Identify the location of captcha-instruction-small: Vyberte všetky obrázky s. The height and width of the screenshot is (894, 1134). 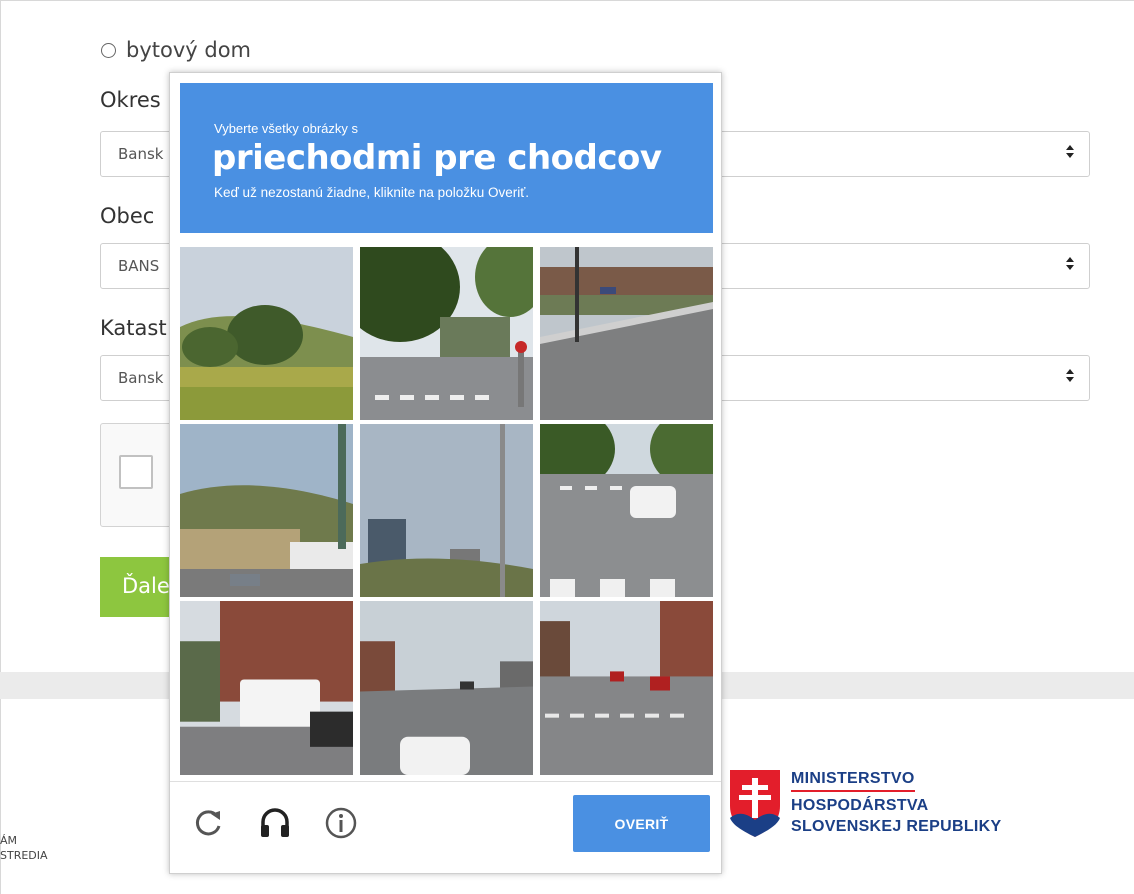
(286, 128).